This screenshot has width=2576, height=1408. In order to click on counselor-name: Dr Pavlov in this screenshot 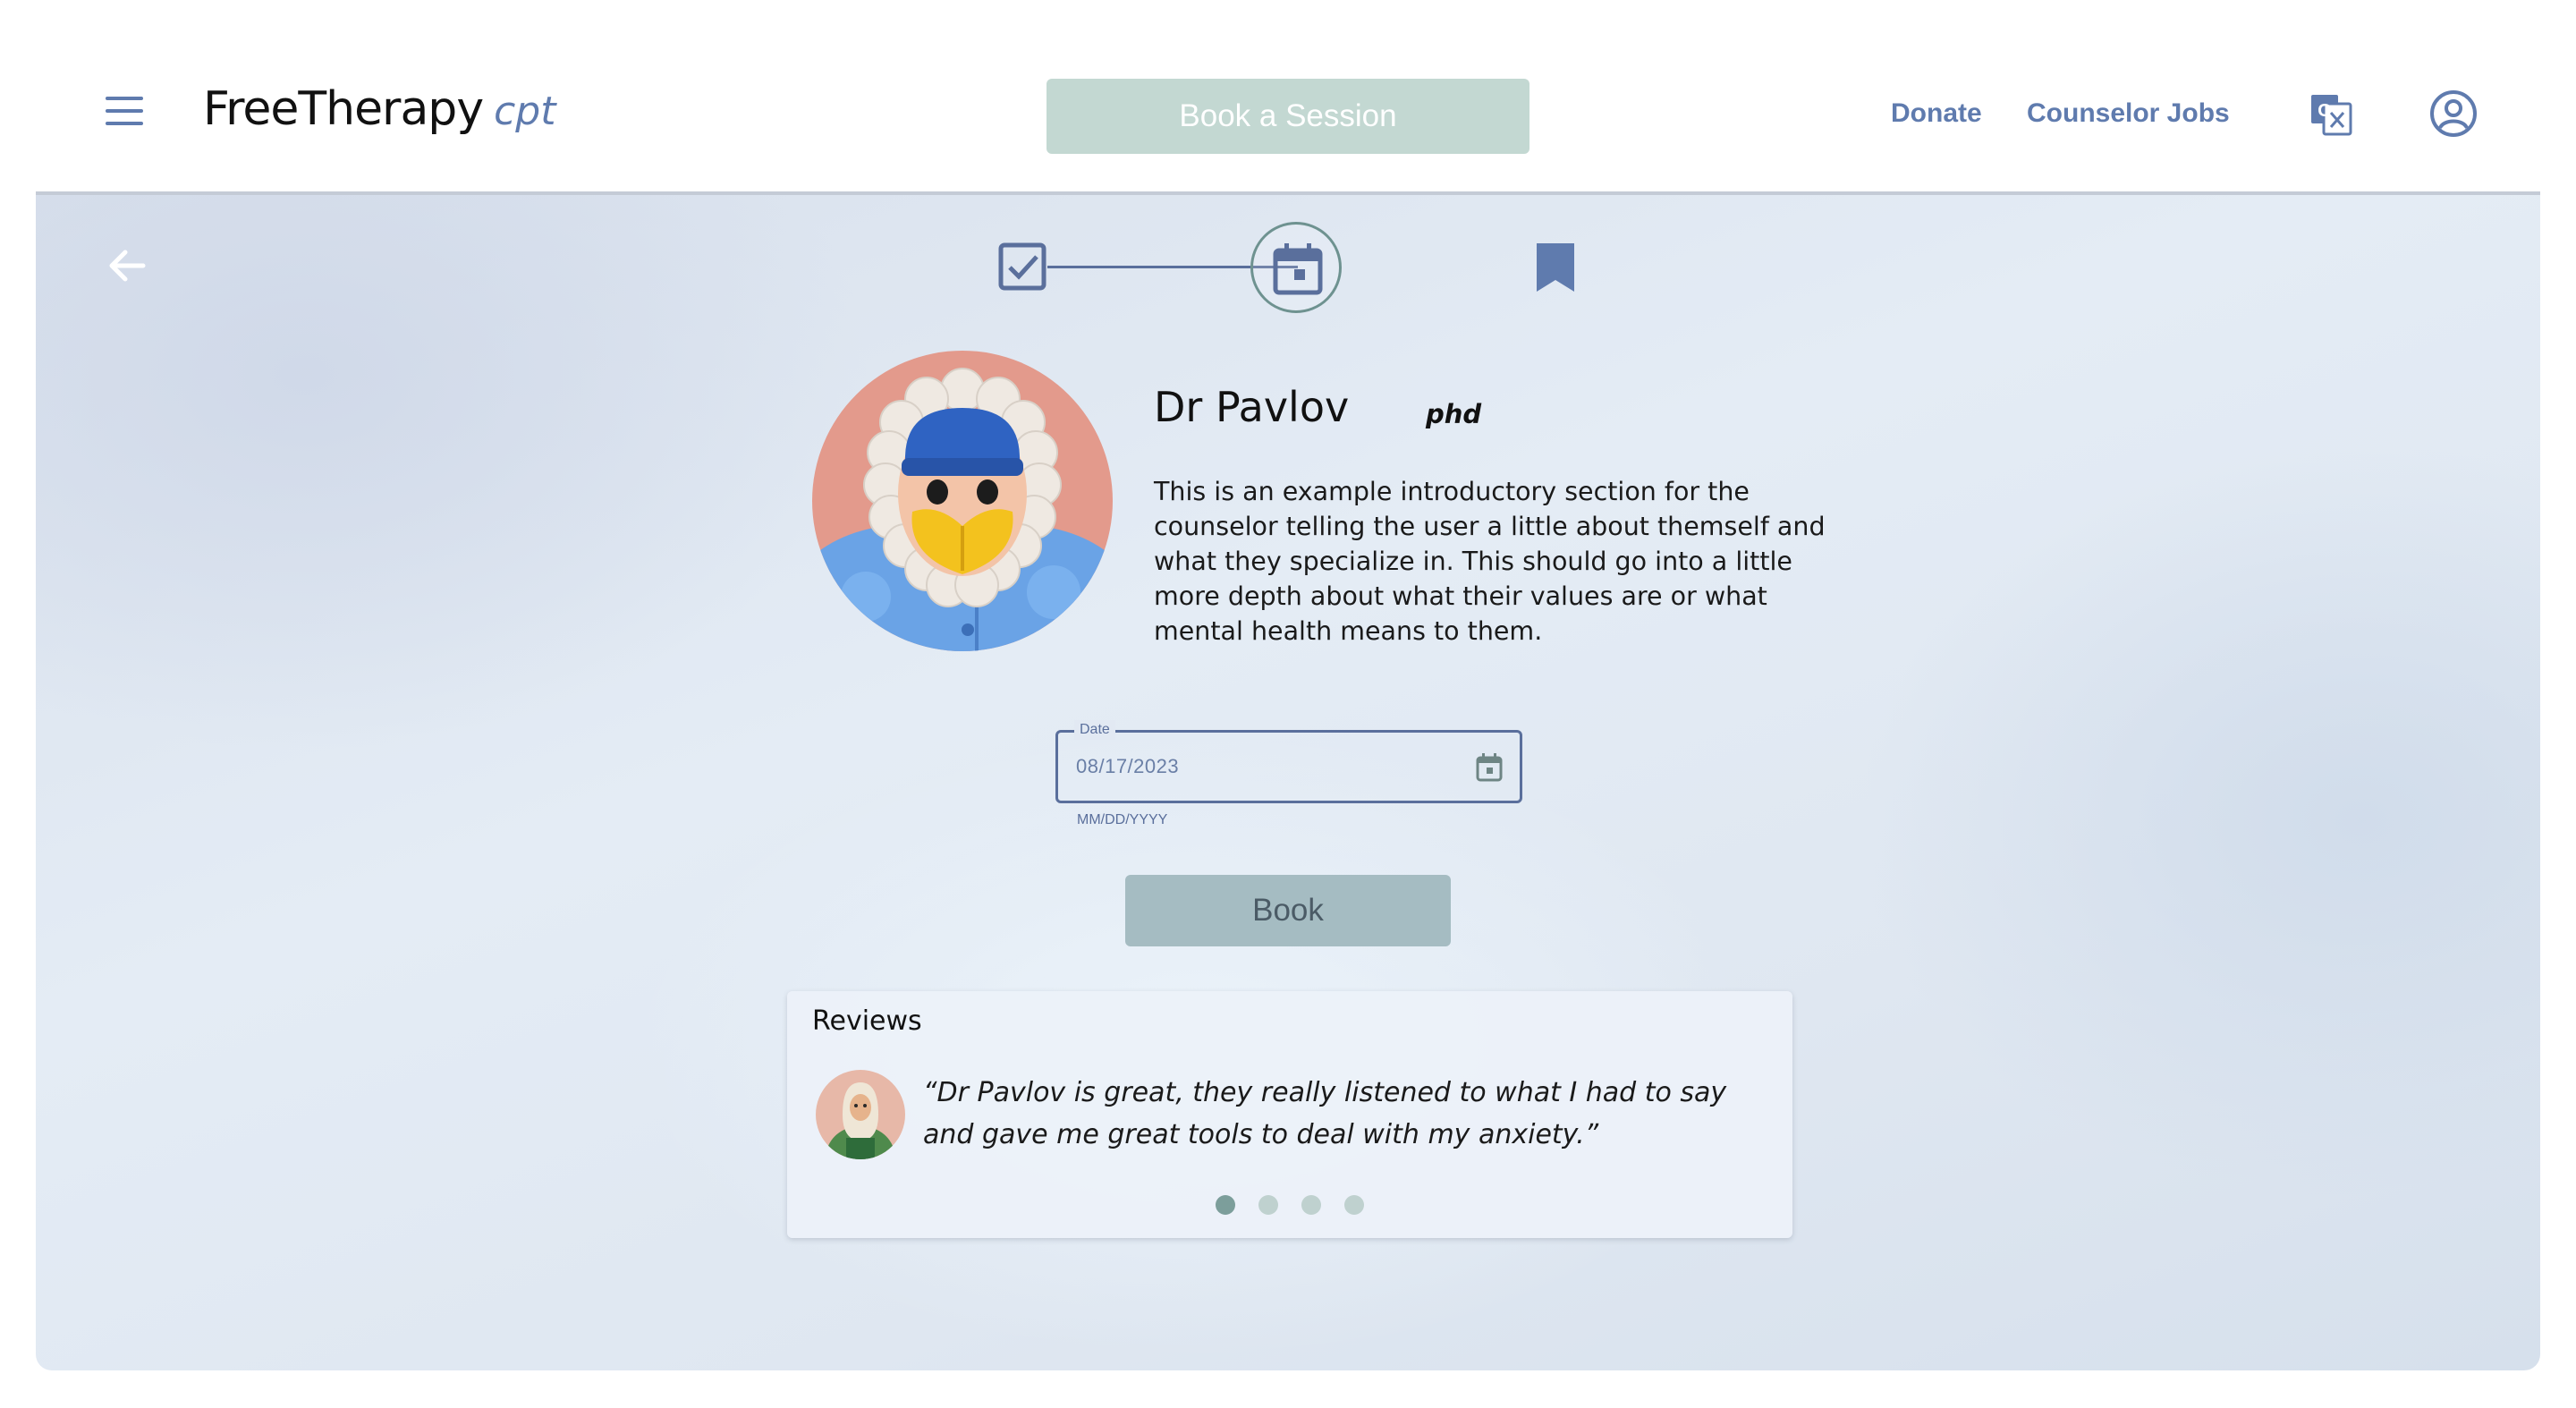, I will do `click(1252, 407)`.